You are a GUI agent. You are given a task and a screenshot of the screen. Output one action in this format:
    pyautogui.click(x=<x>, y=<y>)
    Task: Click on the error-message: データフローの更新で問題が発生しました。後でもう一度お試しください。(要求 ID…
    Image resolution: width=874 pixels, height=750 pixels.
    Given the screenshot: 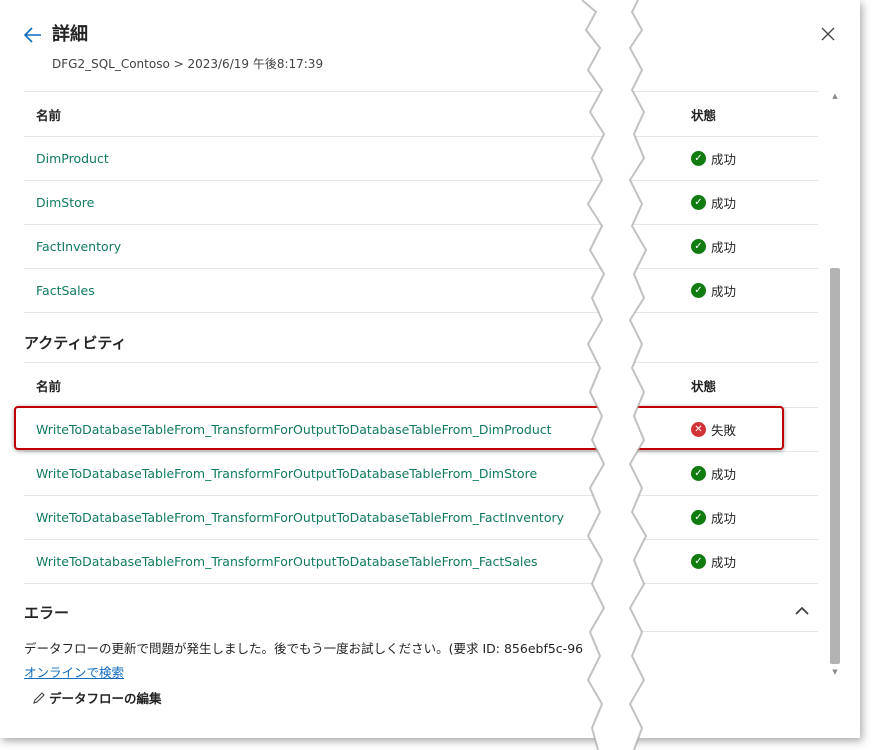 What is the action you would take?
    pyautogui.click(x=304, y=648)
    